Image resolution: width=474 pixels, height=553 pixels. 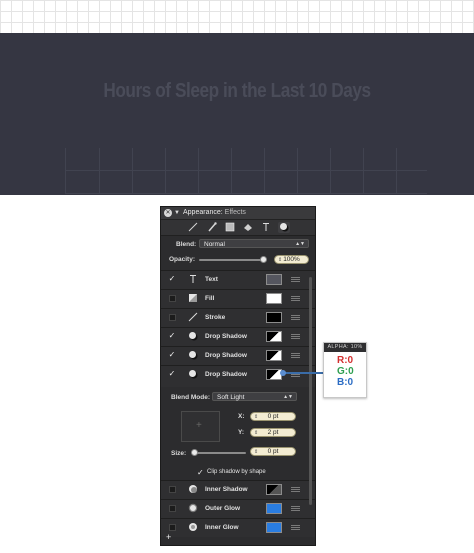 What do you see at coordinates (190, 397) in the screenshot?
I see `blend-mode-label: Blend Mode:` at bounding box center [190, 397].